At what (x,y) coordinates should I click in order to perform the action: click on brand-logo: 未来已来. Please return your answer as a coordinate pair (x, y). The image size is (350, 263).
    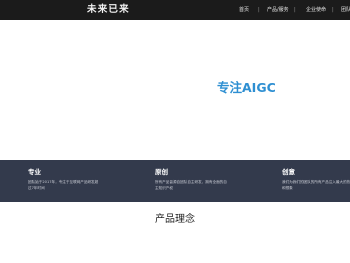
    Looking at the image, I should click on (108, 10).